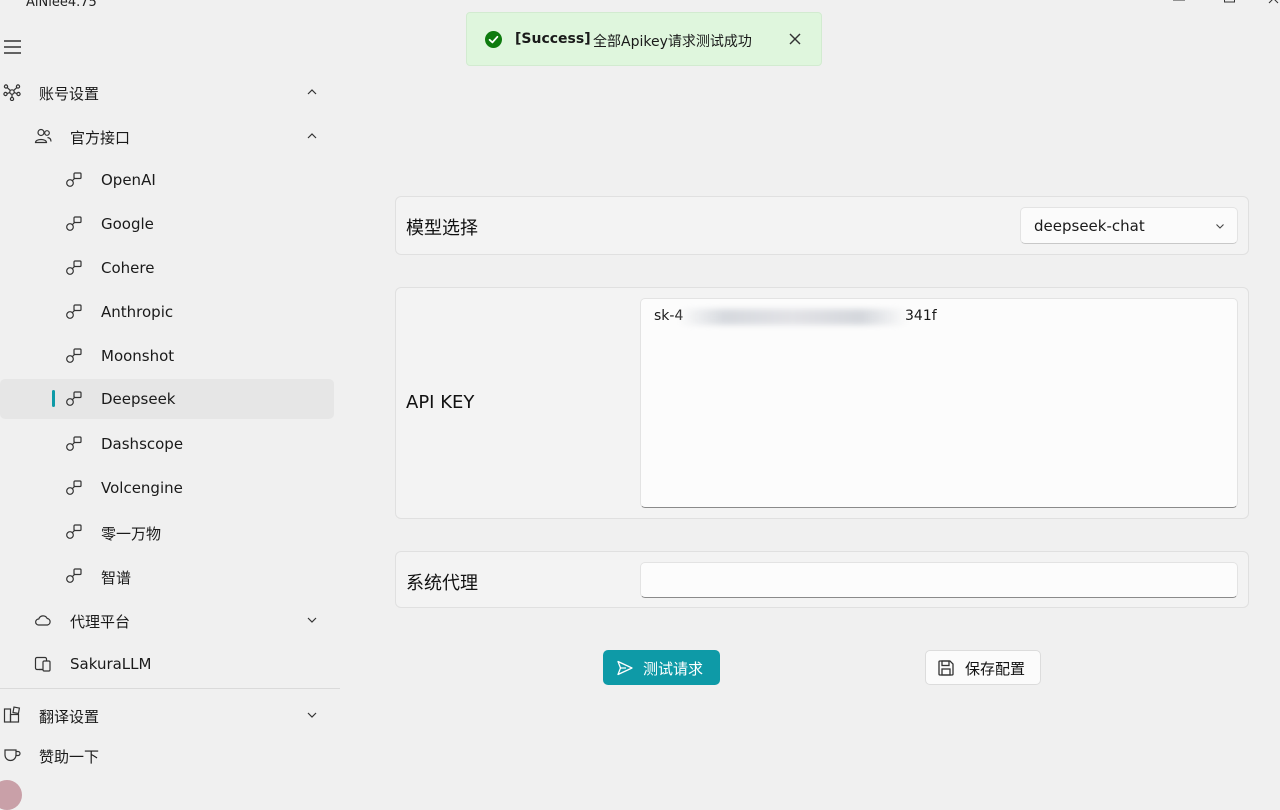 This screenshot has height=810, width=1280. Describe the element at coordinates (167, 532) in the screenshot. I see `sidebar-item-01ai: 零一万物` at that location.